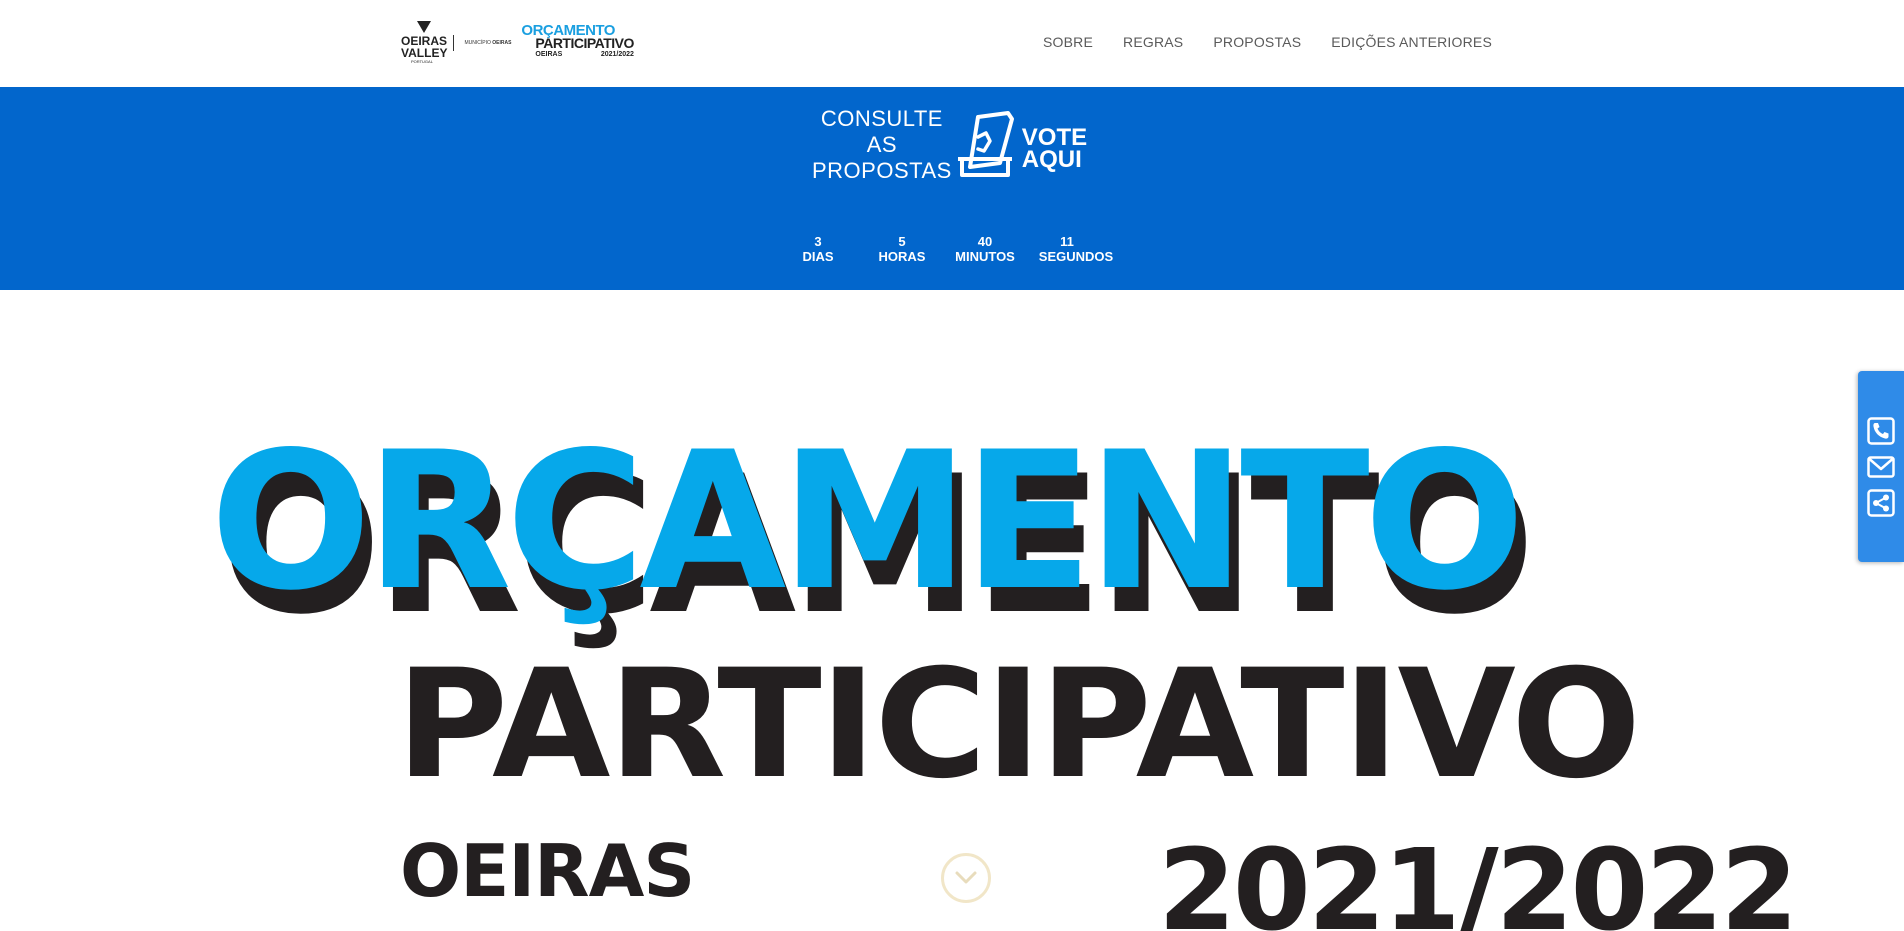 This screenshot has width=1904, height=931. What do you see at coordinates (584, 43) in the screenshot?
I see `op-logo-line2: PARTICIPATIVO` at bounding box center [584, 43].